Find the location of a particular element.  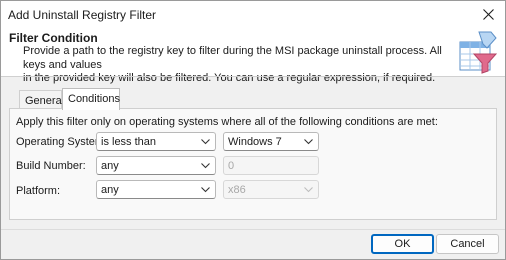

os-version-value: Windows 7 is located at coordinates (255, 142).